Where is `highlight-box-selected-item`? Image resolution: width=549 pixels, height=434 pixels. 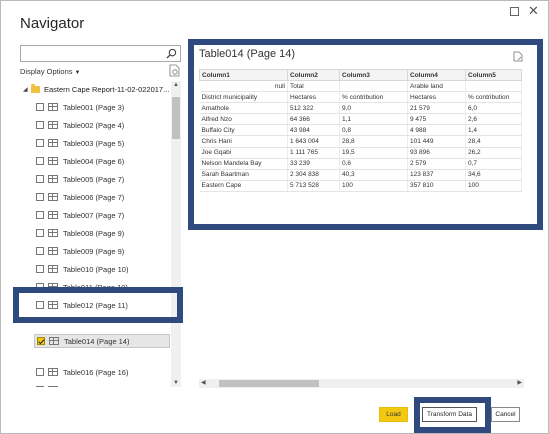 highlight-box-selected-item is located at coordinates (98, 305).